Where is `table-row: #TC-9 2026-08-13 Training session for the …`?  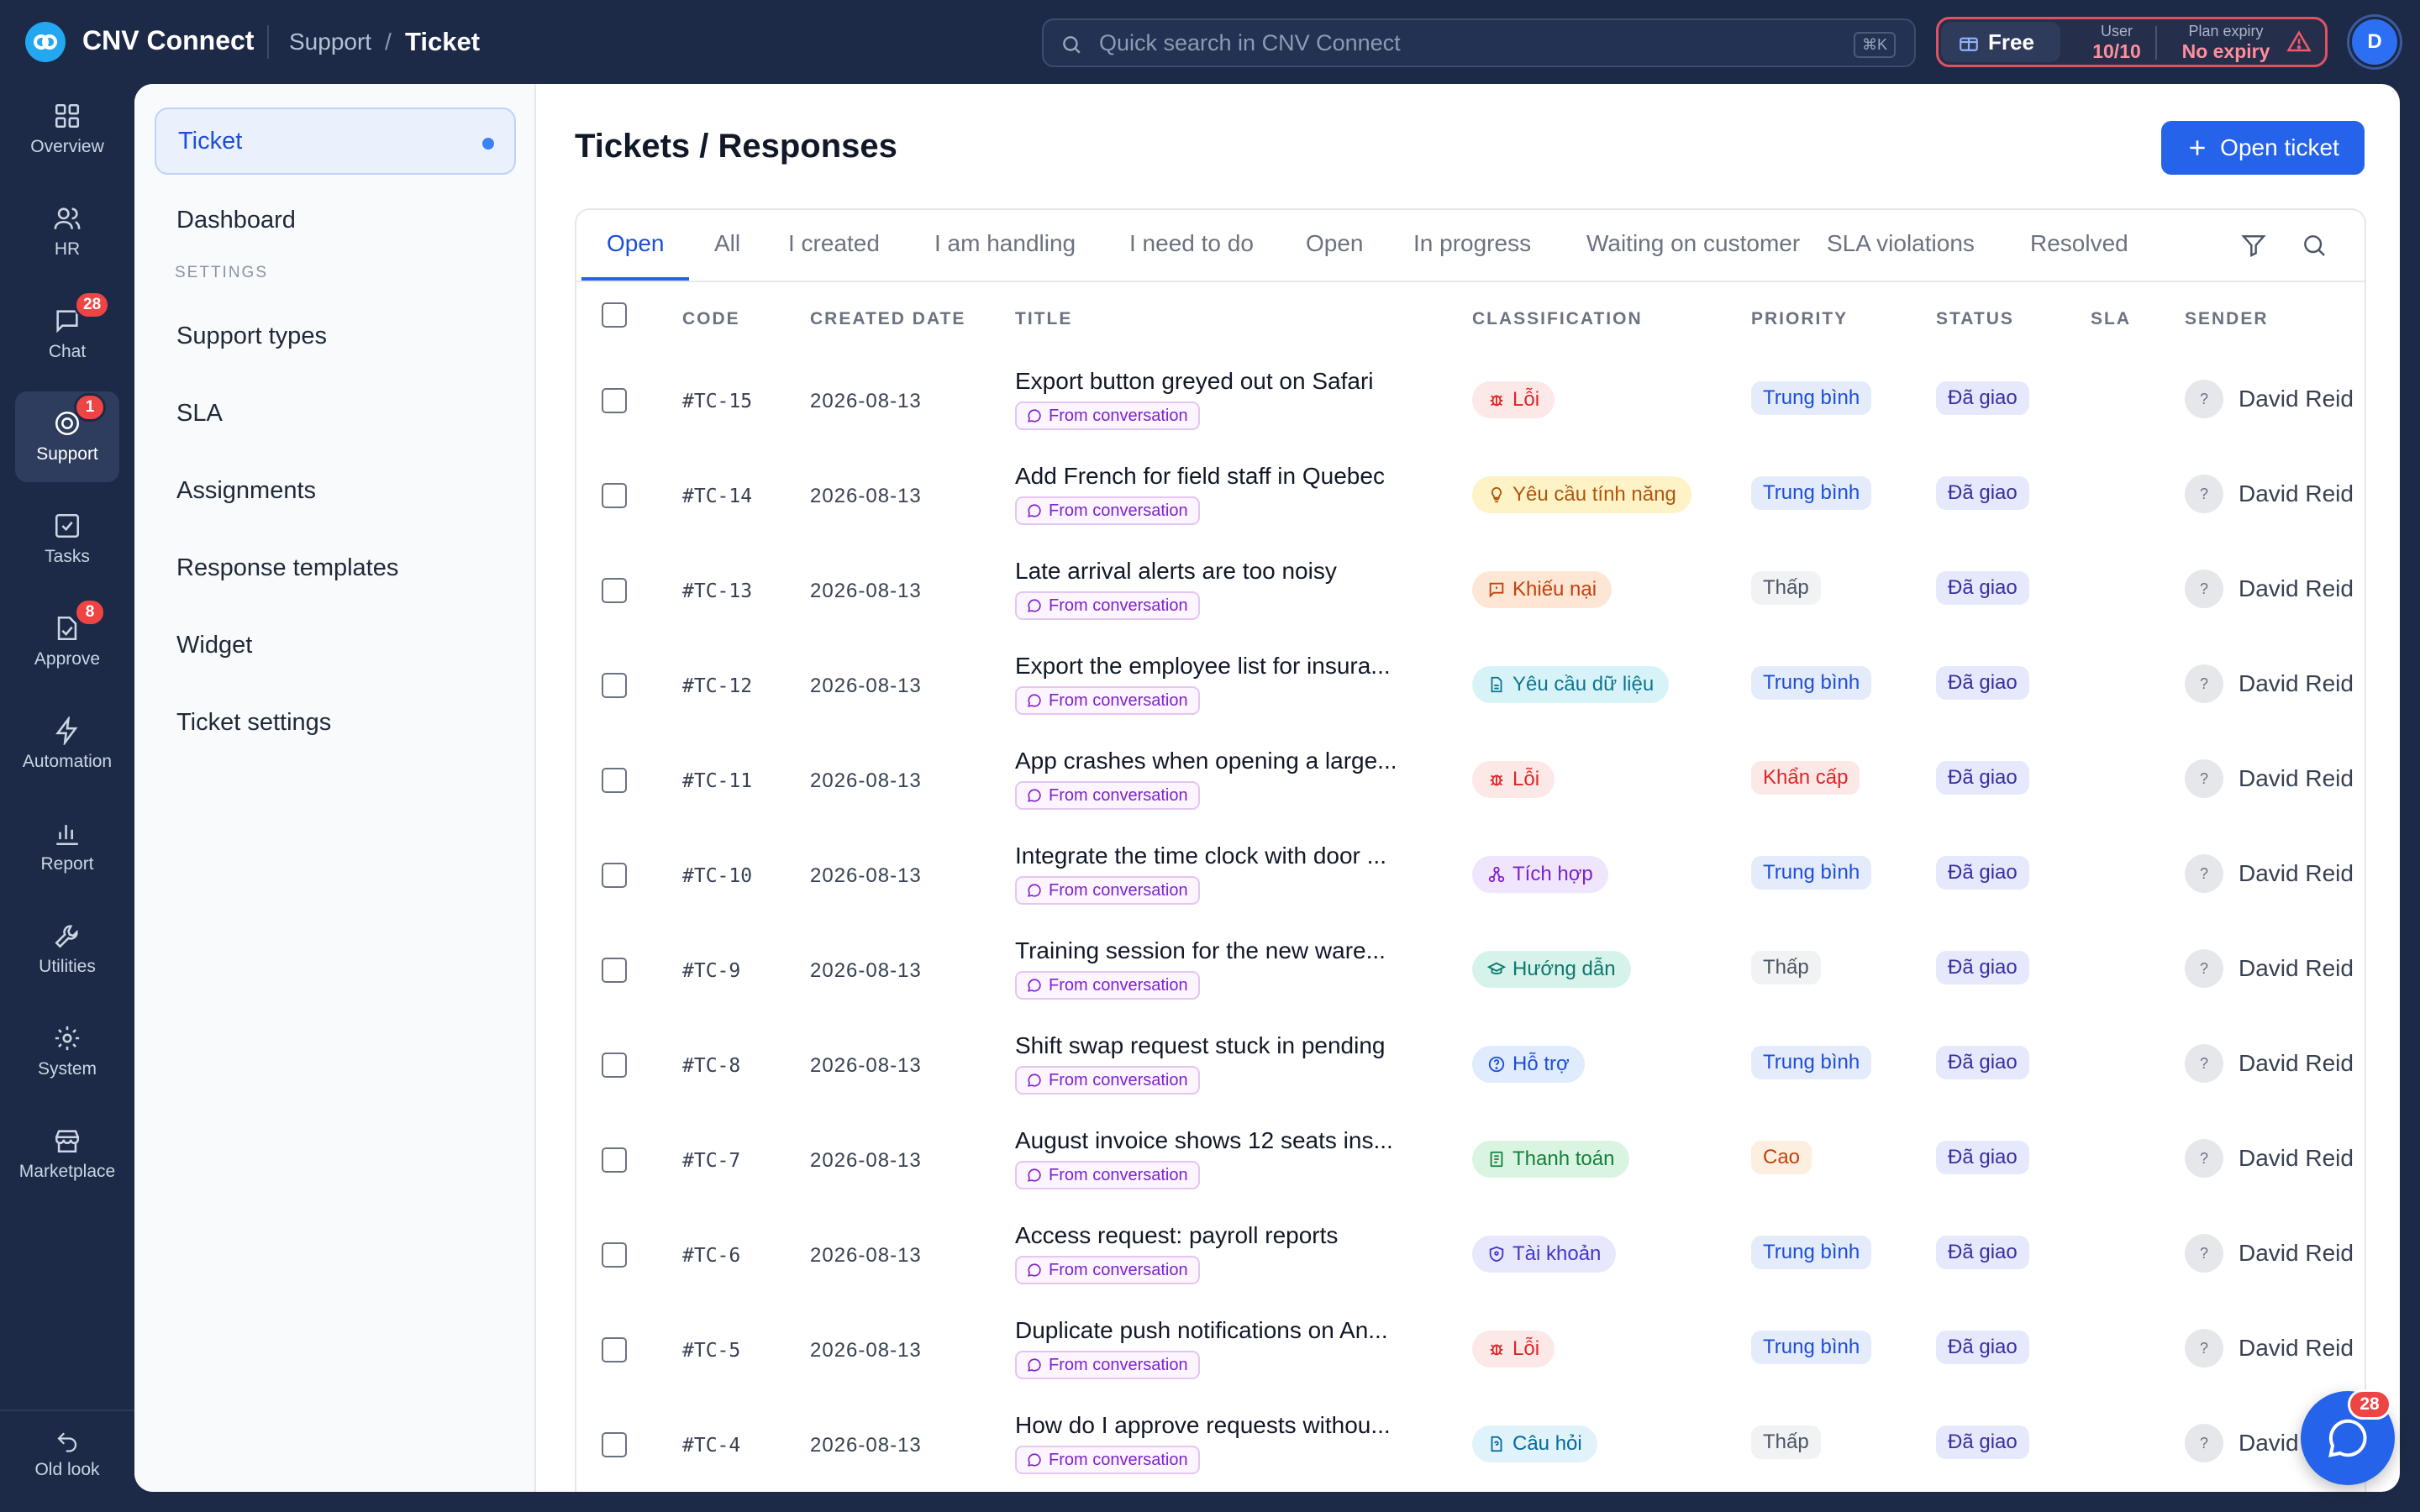
table-row: #TC-9 2026-08-13 Training session for the … is located at coordinates (1470, 971).